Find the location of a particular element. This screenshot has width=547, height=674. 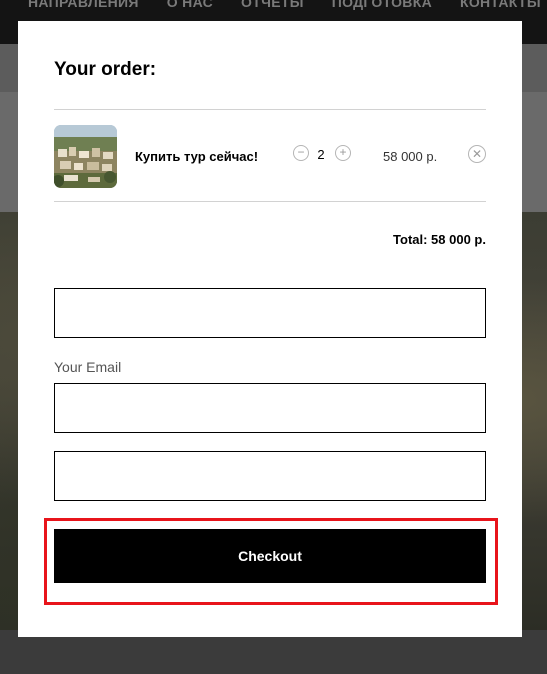

town-photo-image is located at coordinates (85, 156).